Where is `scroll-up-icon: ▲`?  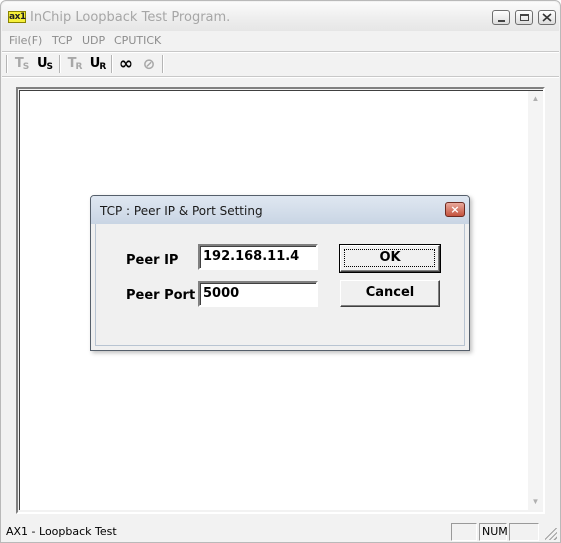
scroll-up-icon: ▲ is located at coordinates (535, 98).